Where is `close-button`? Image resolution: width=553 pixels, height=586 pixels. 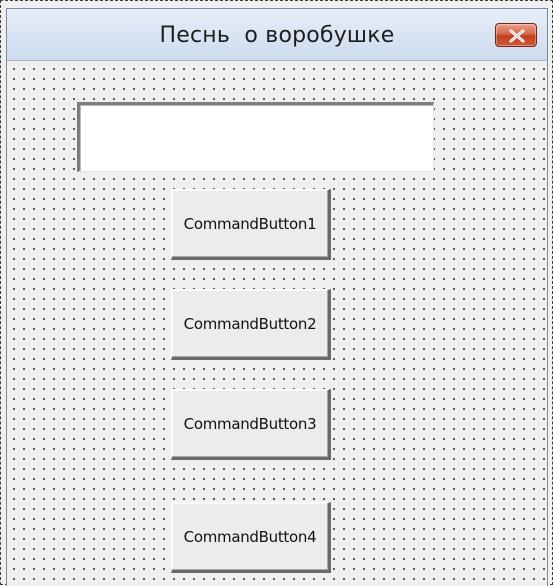
close-button is located at coordinates (516, 35).